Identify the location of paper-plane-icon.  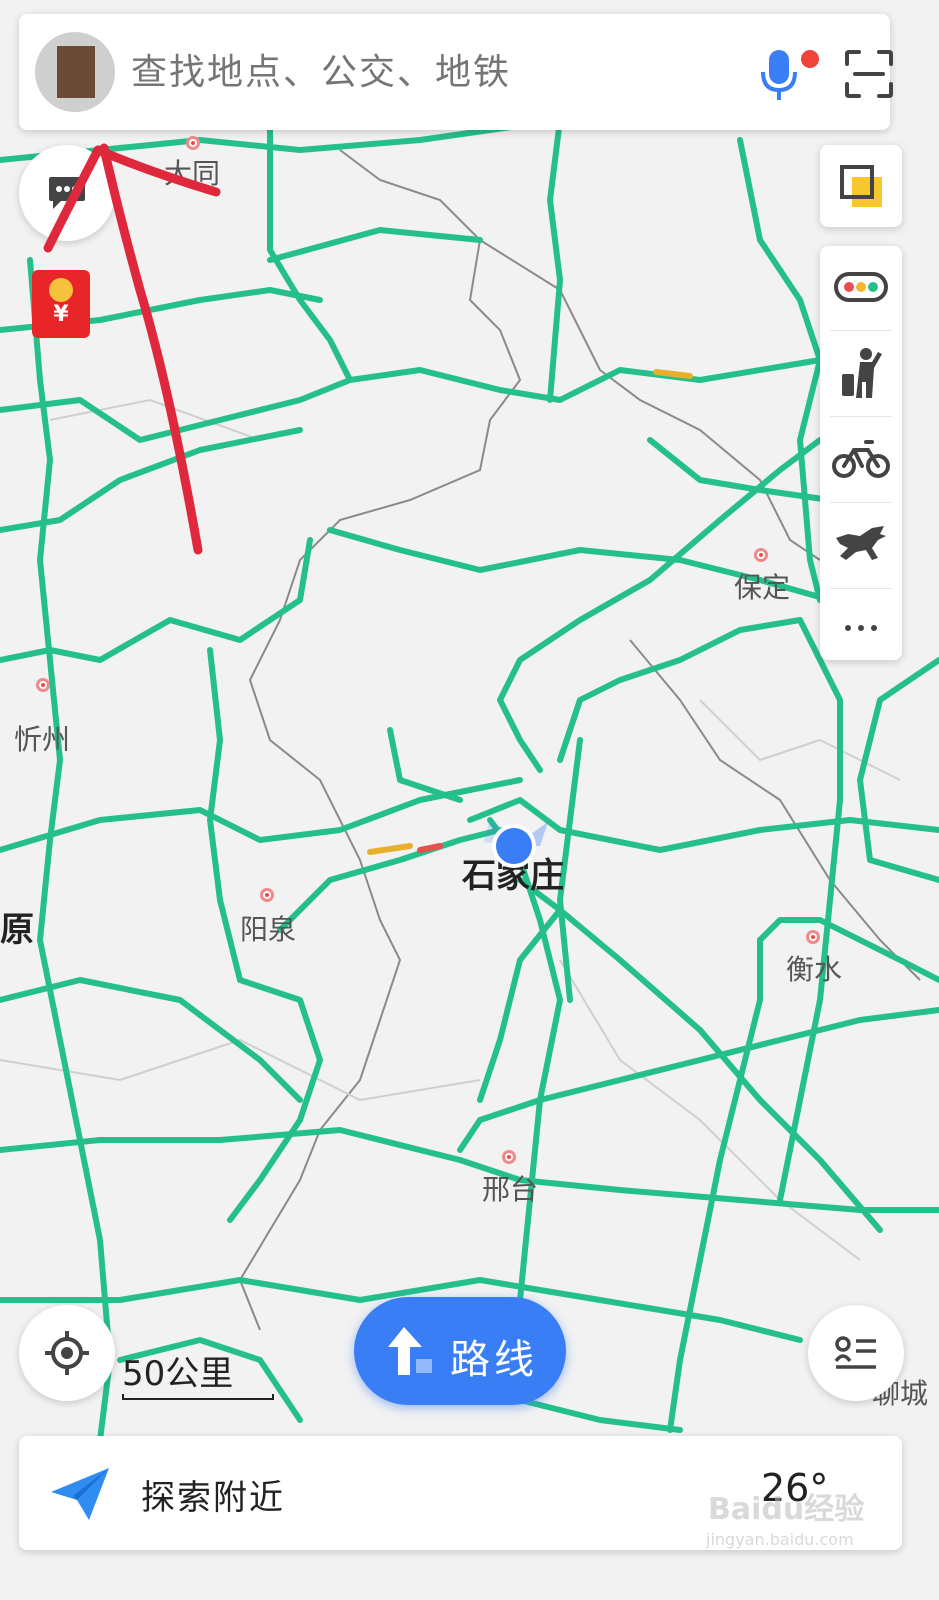
(80, 1494).